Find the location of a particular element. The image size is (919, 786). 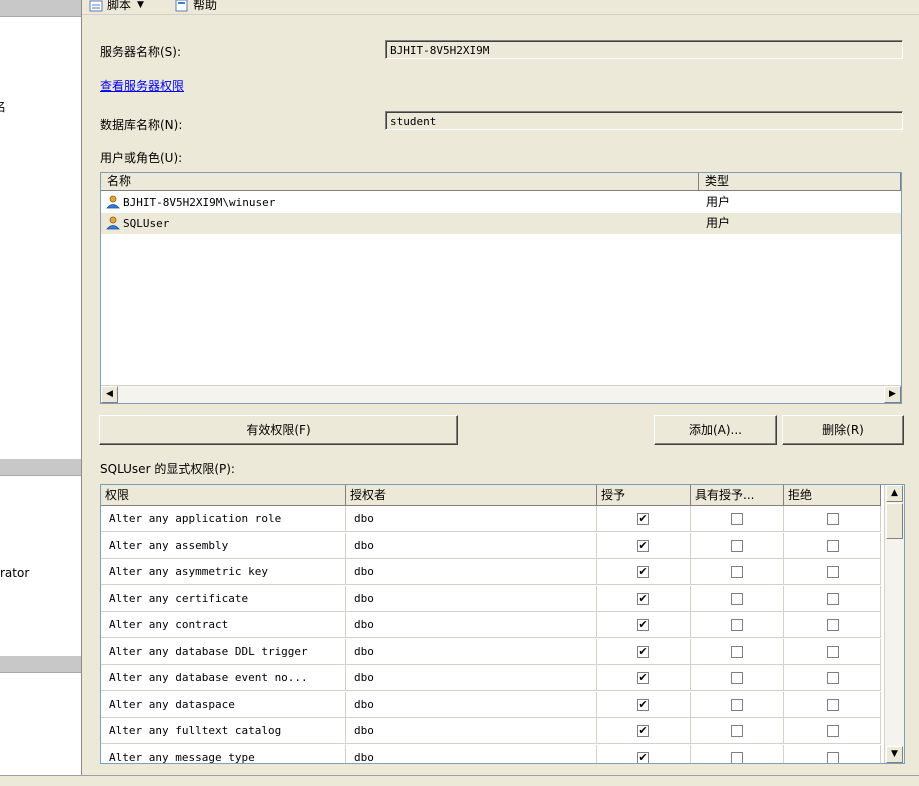

permission-row: Alter any dataspace dbo ✔ is located at coordinates (491, 704).